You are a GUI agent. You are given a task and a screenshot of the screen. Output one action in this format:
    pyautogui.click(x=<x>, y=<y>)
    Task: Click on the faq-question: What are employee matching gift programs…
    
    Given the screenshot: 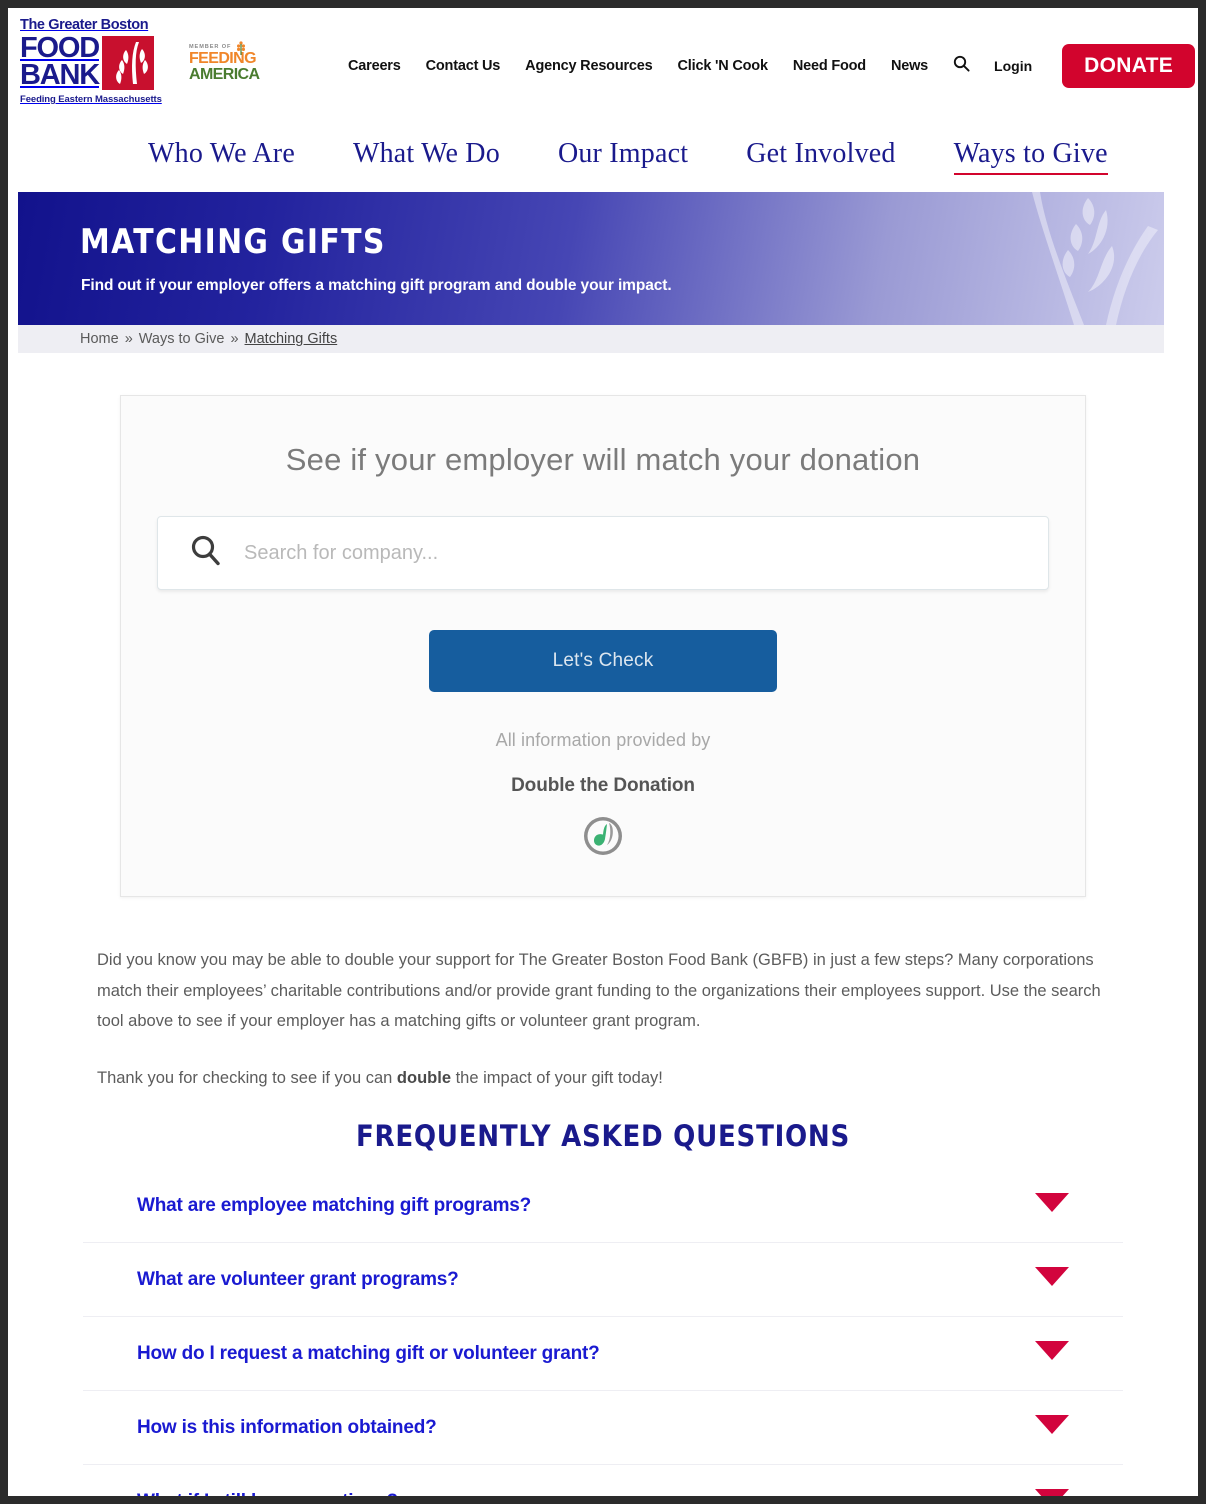 What is the action you would take?
    pyautogui.click(x=334, y=1205)
    